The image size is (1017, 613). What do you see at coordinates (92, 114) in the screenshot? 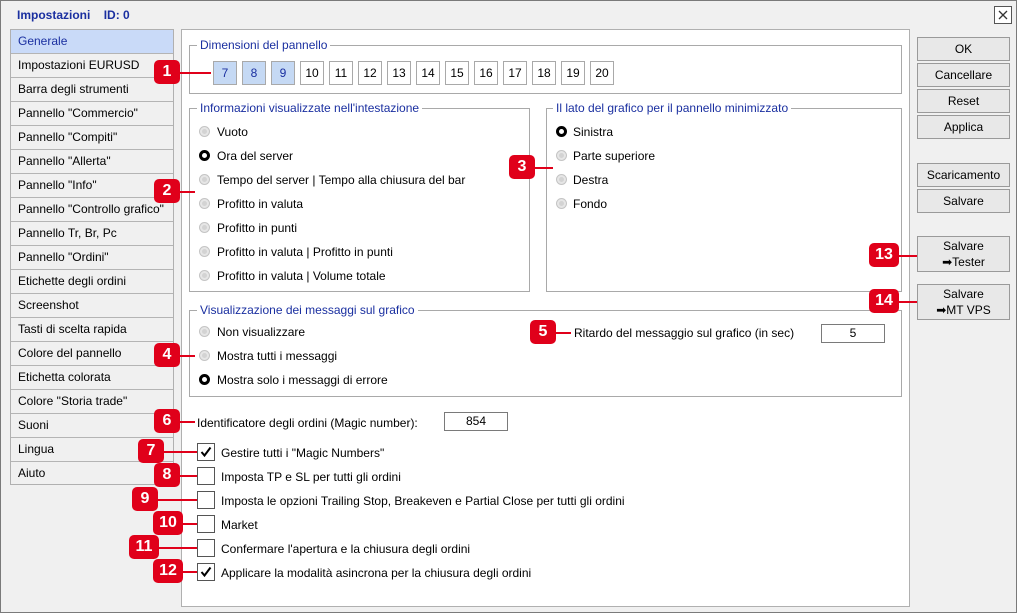
I see `sidebar-item-pannello-commercio: Pannello "Commercio"` at bounding box center [92, 114].